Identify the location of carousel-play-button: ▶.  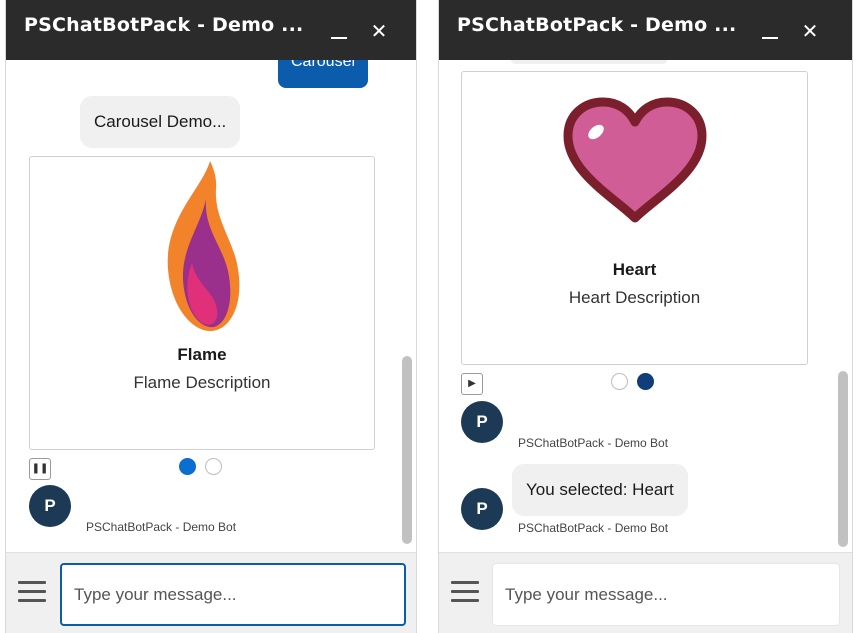
(472, 384).